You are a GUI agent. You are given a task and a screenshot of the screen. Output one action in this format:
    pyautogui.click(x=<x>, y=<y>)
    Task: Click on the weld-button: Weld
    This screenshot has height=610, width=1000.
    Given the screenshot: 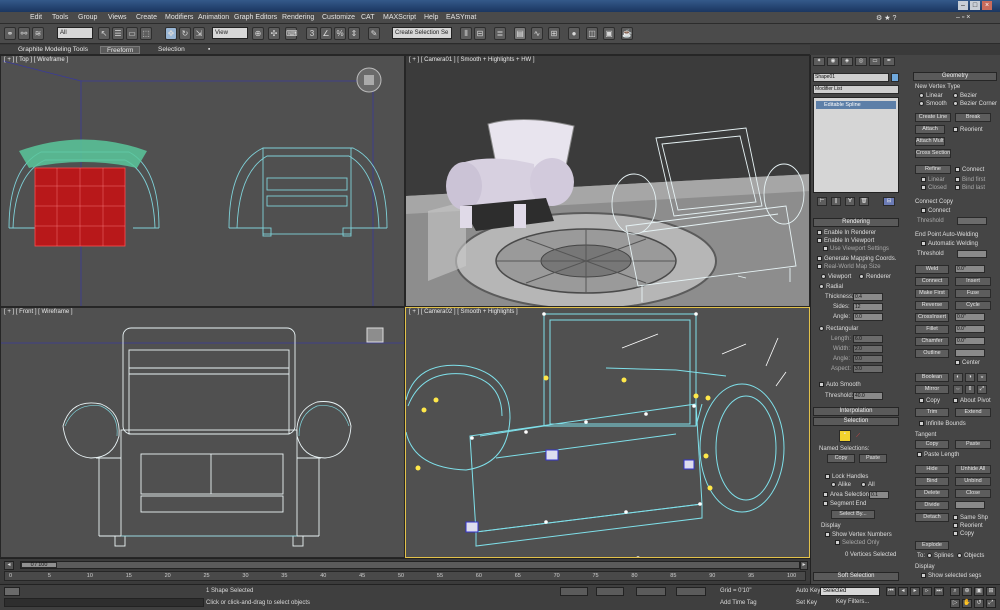 What is the action you would take?
    pyautogui.click(x=932, y=269)
    